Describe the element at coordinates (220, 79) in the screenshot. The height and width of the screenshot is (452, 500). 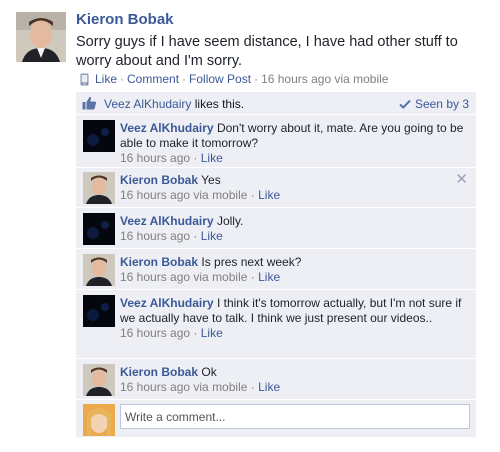
I see `follow-post-link: Follow Post` at that location.